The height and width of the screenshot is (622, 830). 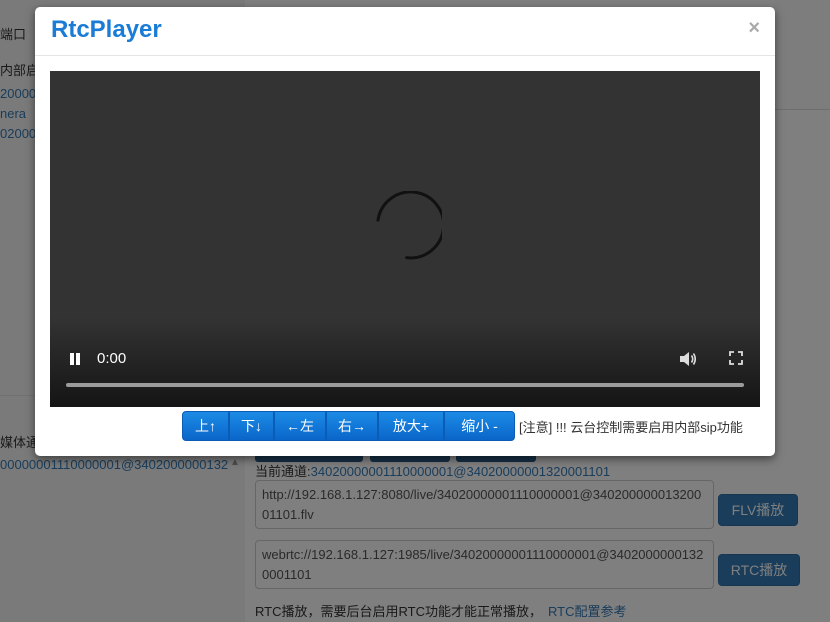 What do you see at coordinates (736, 358) in the screenshot?
I see `fullscreen-icon` at bounding box center [736, 358].